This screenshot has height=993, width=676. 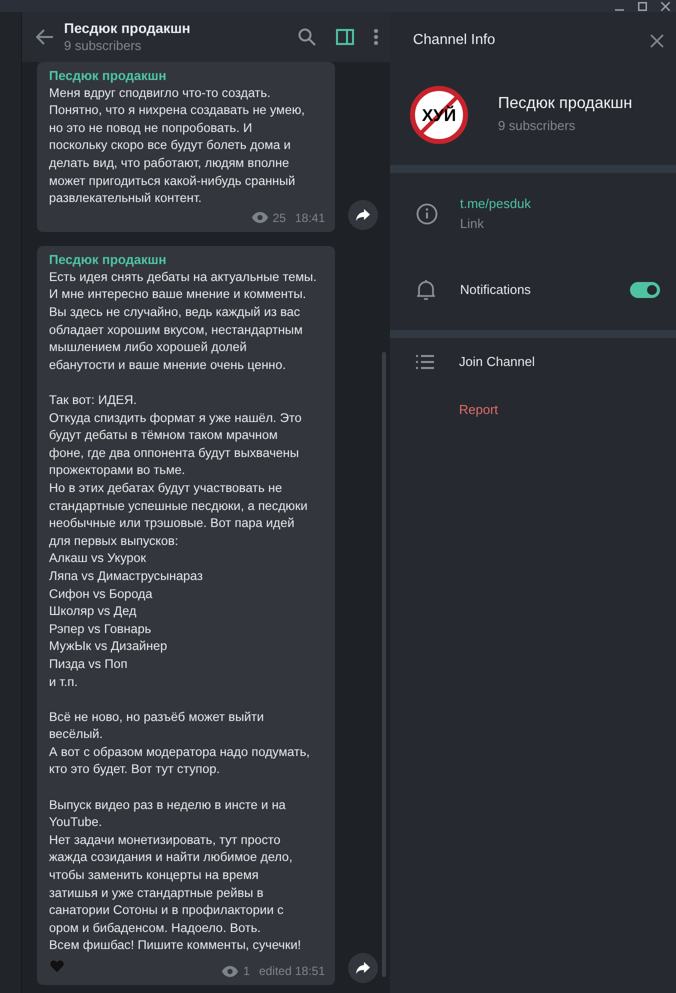 What do you see at coordinates (45, 36) in the screenshot?
I see `back-arrow-icon` at bounding box center [45, 36].